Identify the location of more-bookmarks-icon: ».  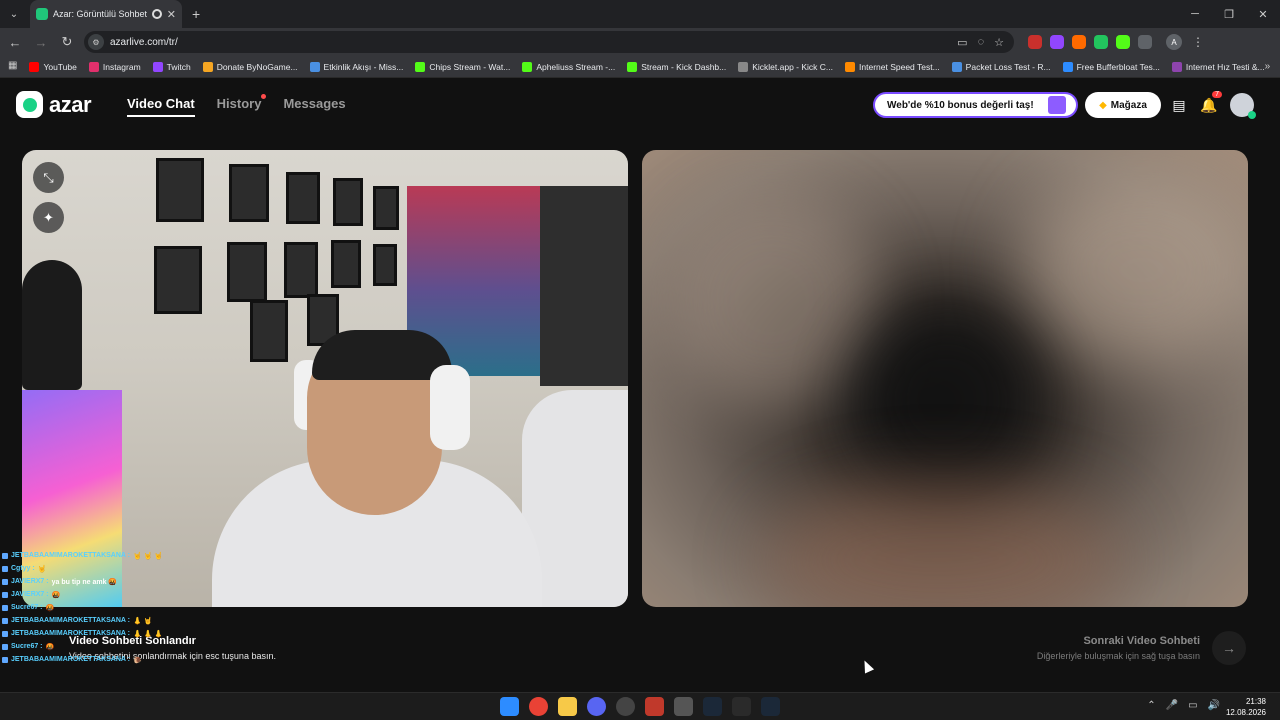
(1268, 66).